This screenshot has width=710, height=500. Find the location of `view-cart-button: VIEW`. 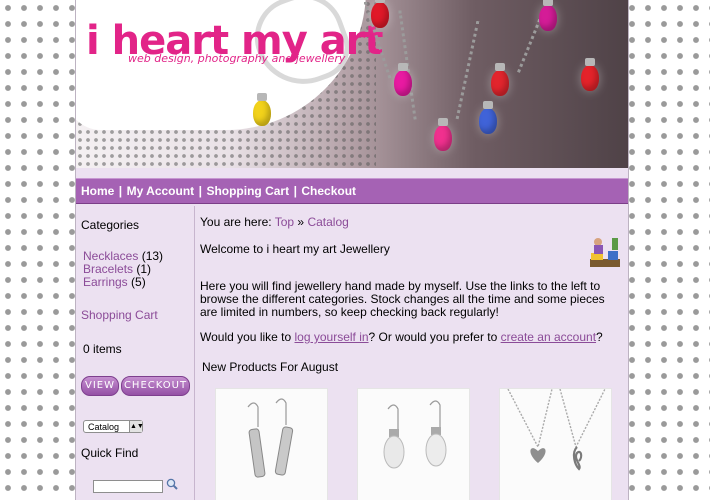

view-cart-button: VIEW is located at coordinates (100, 386).